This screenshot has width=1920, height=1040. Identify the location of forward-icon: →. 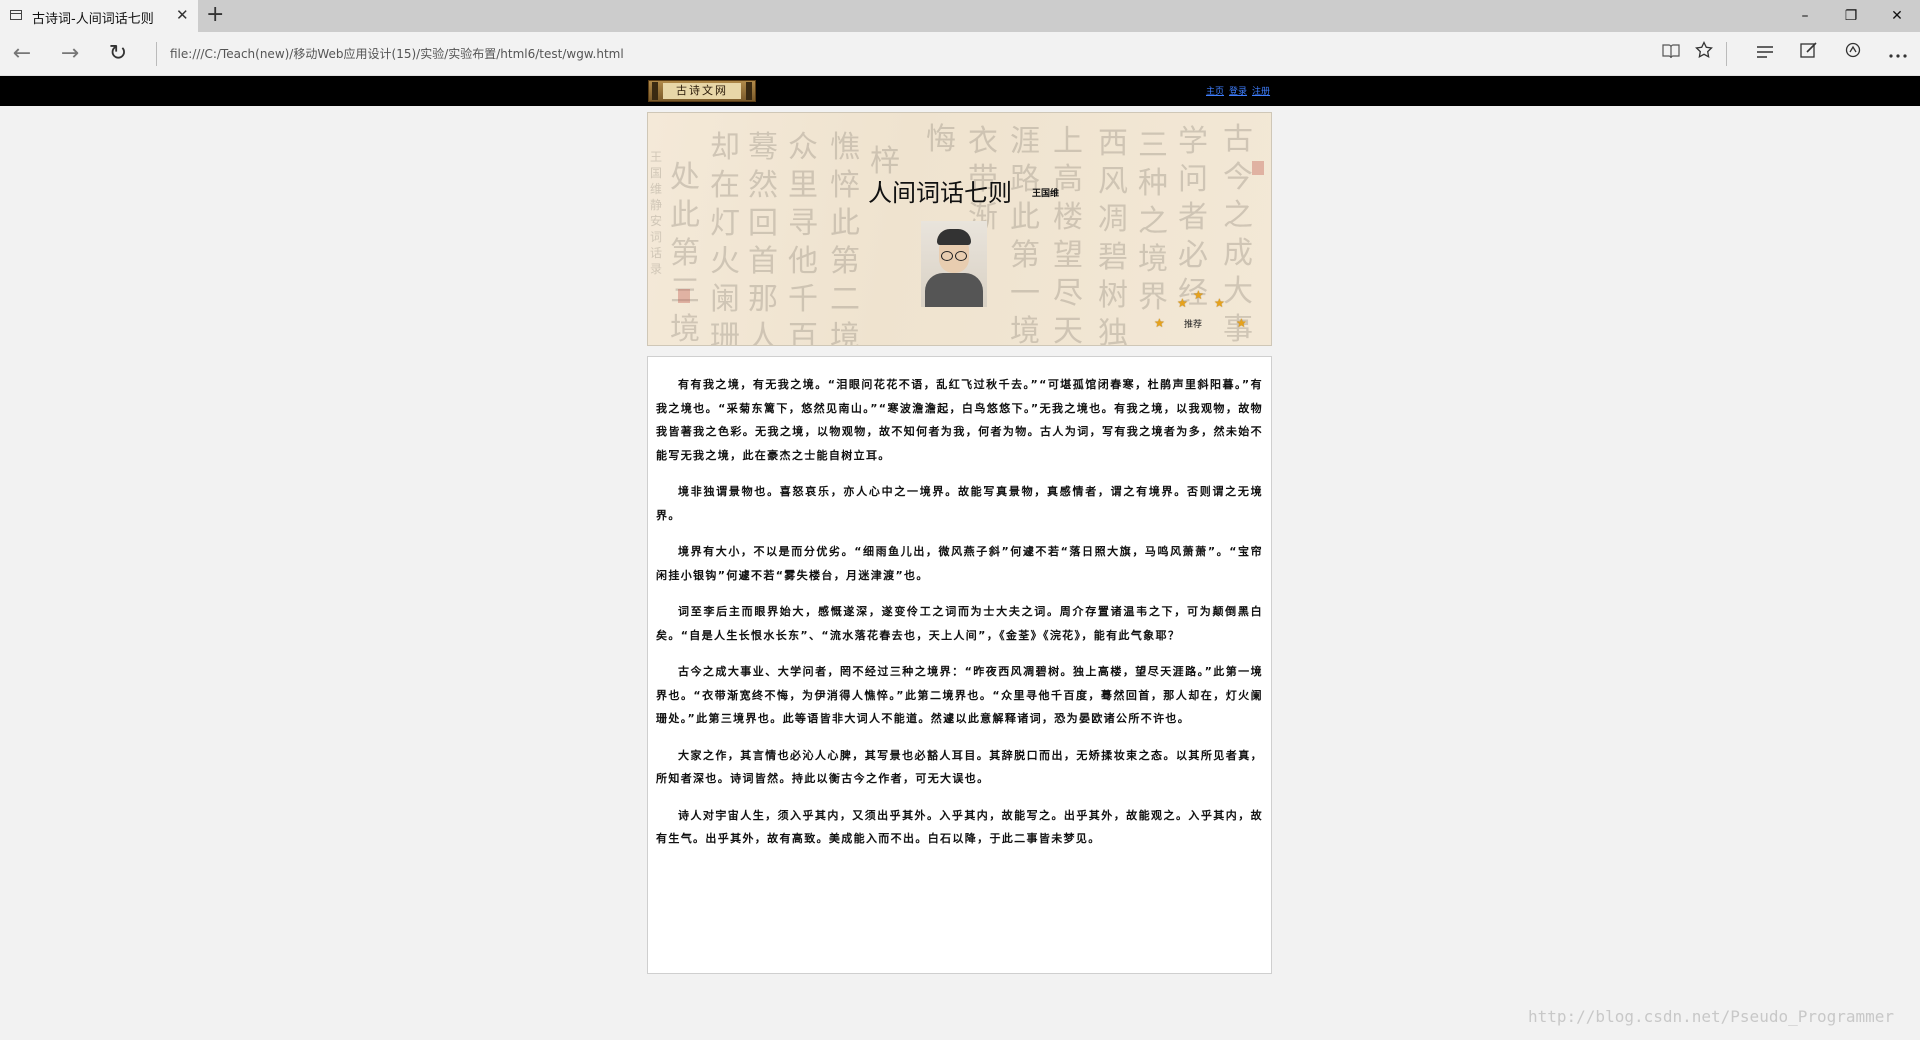
(70, 54).